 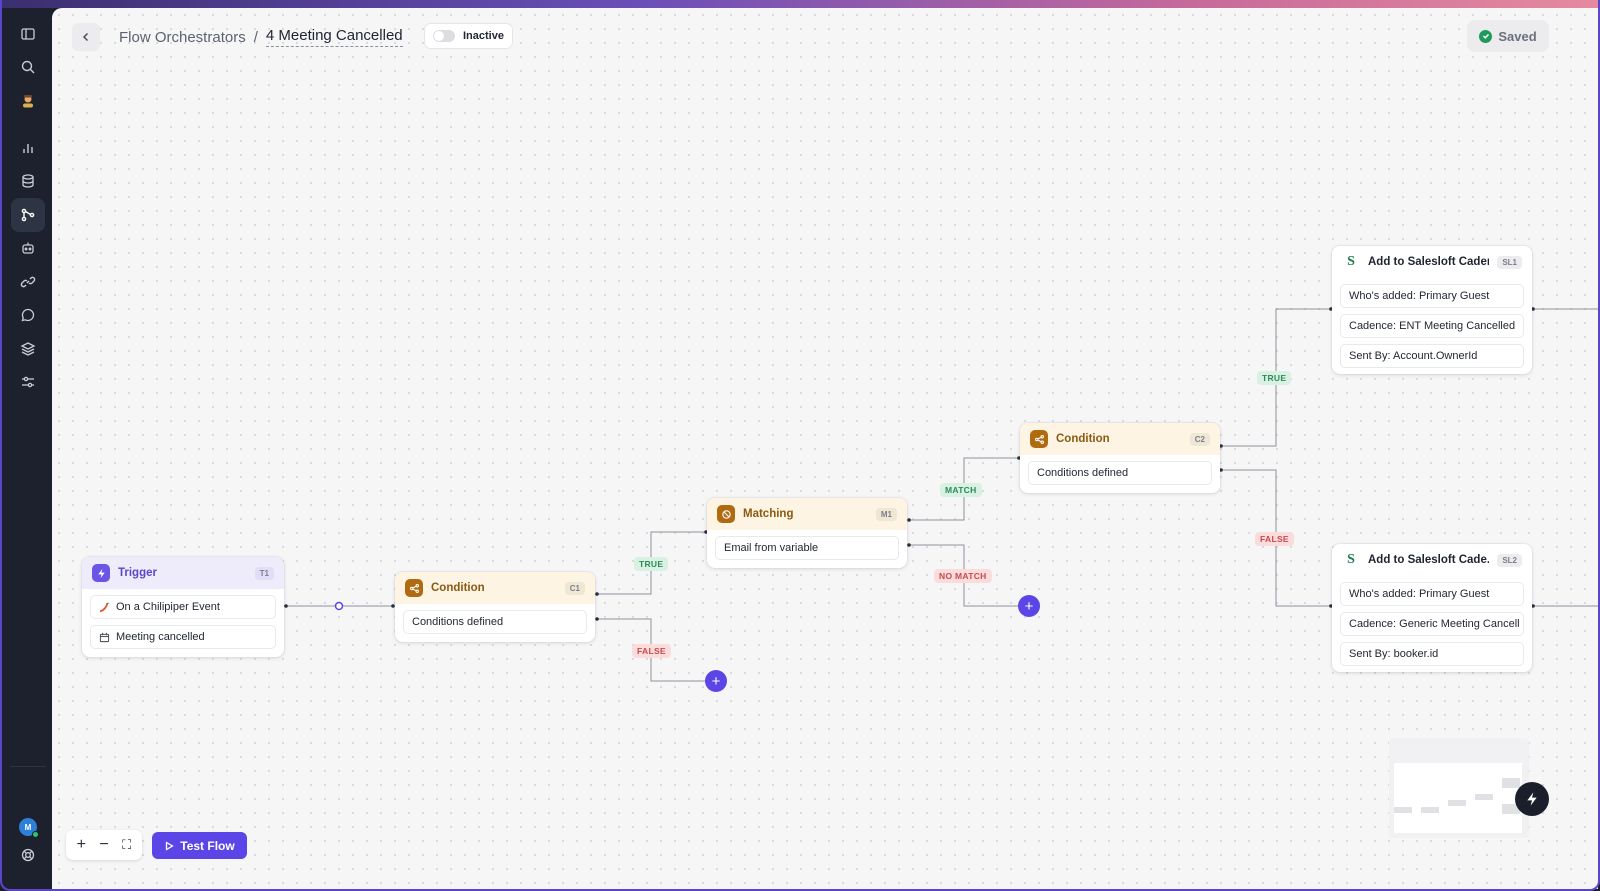 I want to click on chilipiper-icon, so click(x=104, y=606).